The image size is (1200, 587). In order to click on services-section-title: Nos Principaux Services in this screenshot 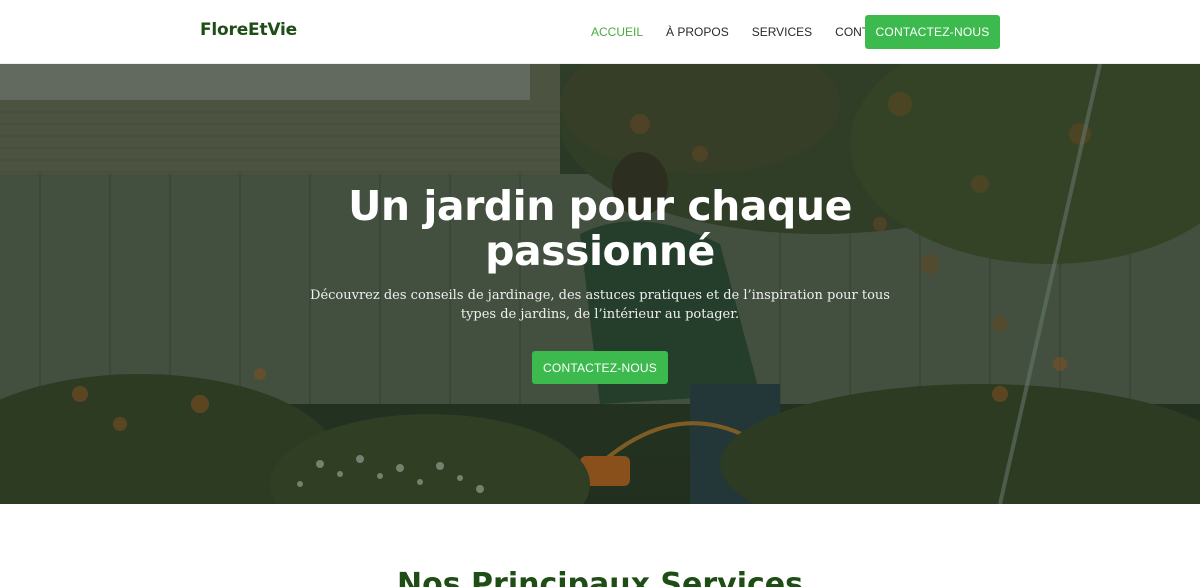, I will do `click(600, 577)`.